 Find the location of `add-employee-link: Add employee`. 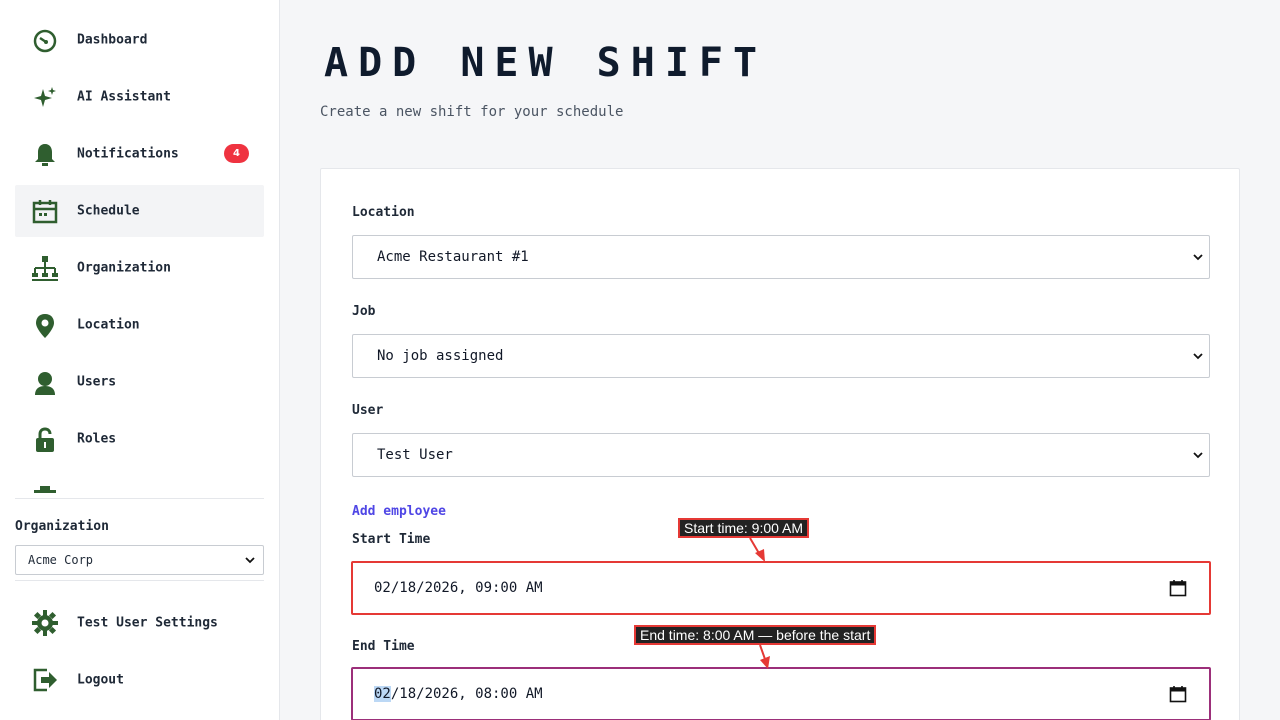

add-employee-link: Add employee is located at coordinates (399, 511).